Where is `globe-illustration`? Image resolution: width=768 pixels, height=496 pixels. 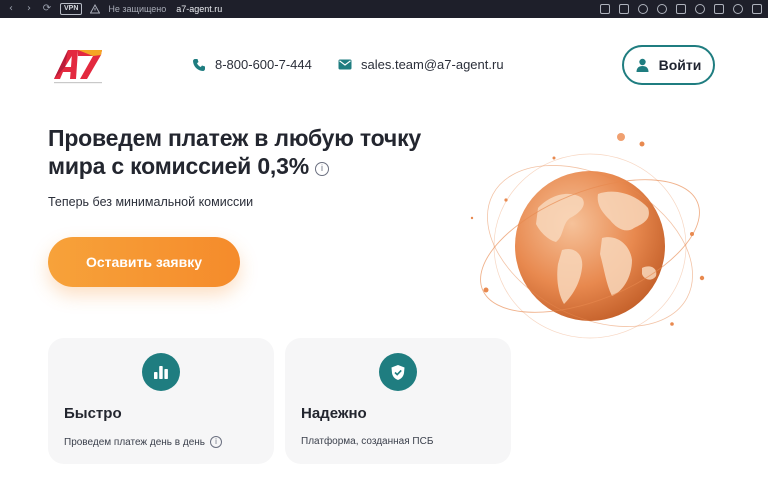
globe-illustration is located at coordinates (587, 236).